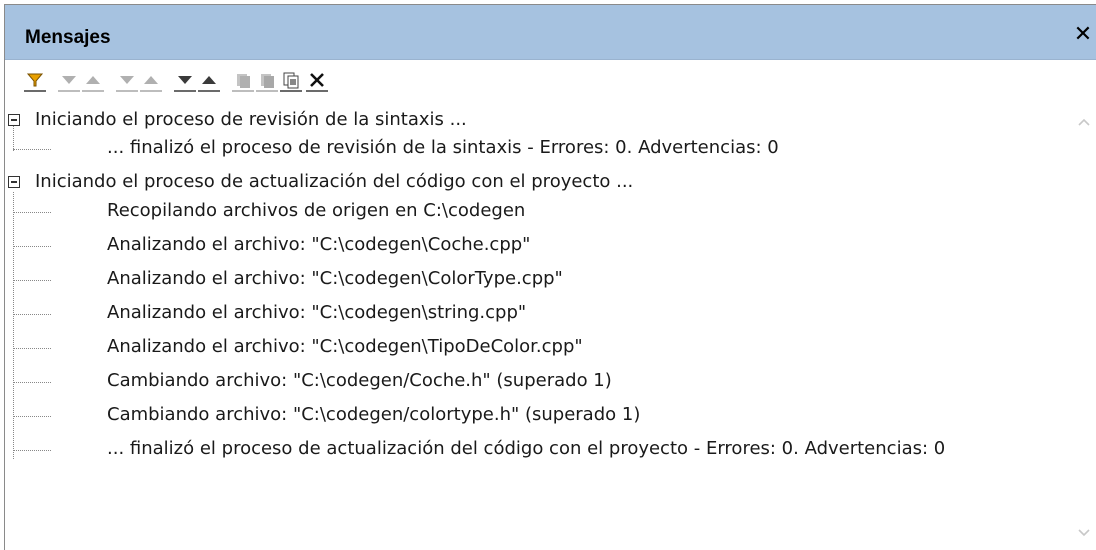 This screenshot has width=1096, height=550. What do you see at coordinates (151, 79) in the screenshot?
I see `previous-error-icon` at bounding box center [151, 79].